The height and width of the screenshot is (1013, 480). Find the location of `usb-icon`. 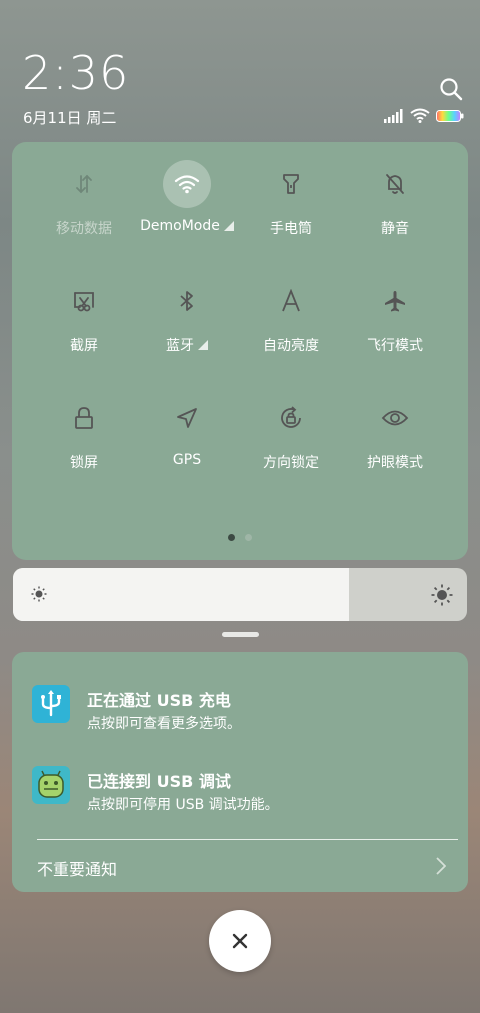

usb-icon is located at coordinates (51, 704).